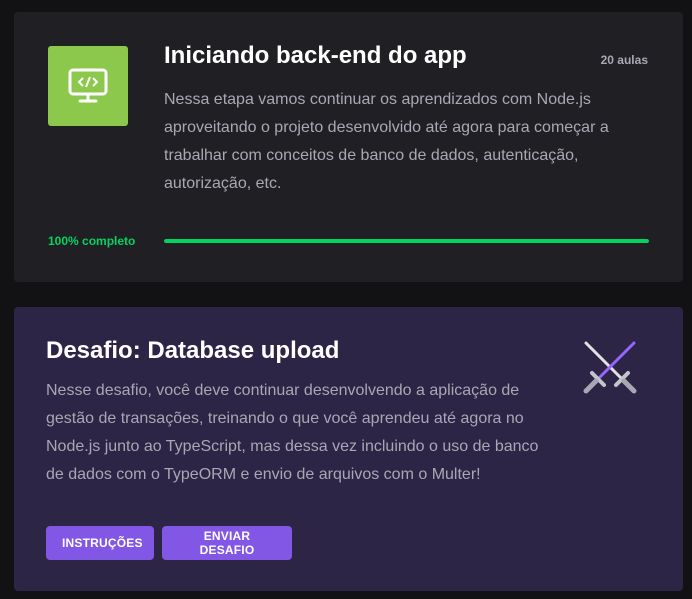 This screenshot has width=692, height=599. Describe the element at coordinates (92, 241) in the screenshot. I see `progress-label: 100% completo` at that location.